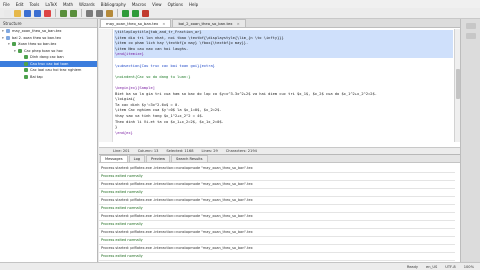  What do you see at coordinates (51, 4) in the screenshot?
I see `menu-latex: LaTeX` at bounding box center [51, 4].